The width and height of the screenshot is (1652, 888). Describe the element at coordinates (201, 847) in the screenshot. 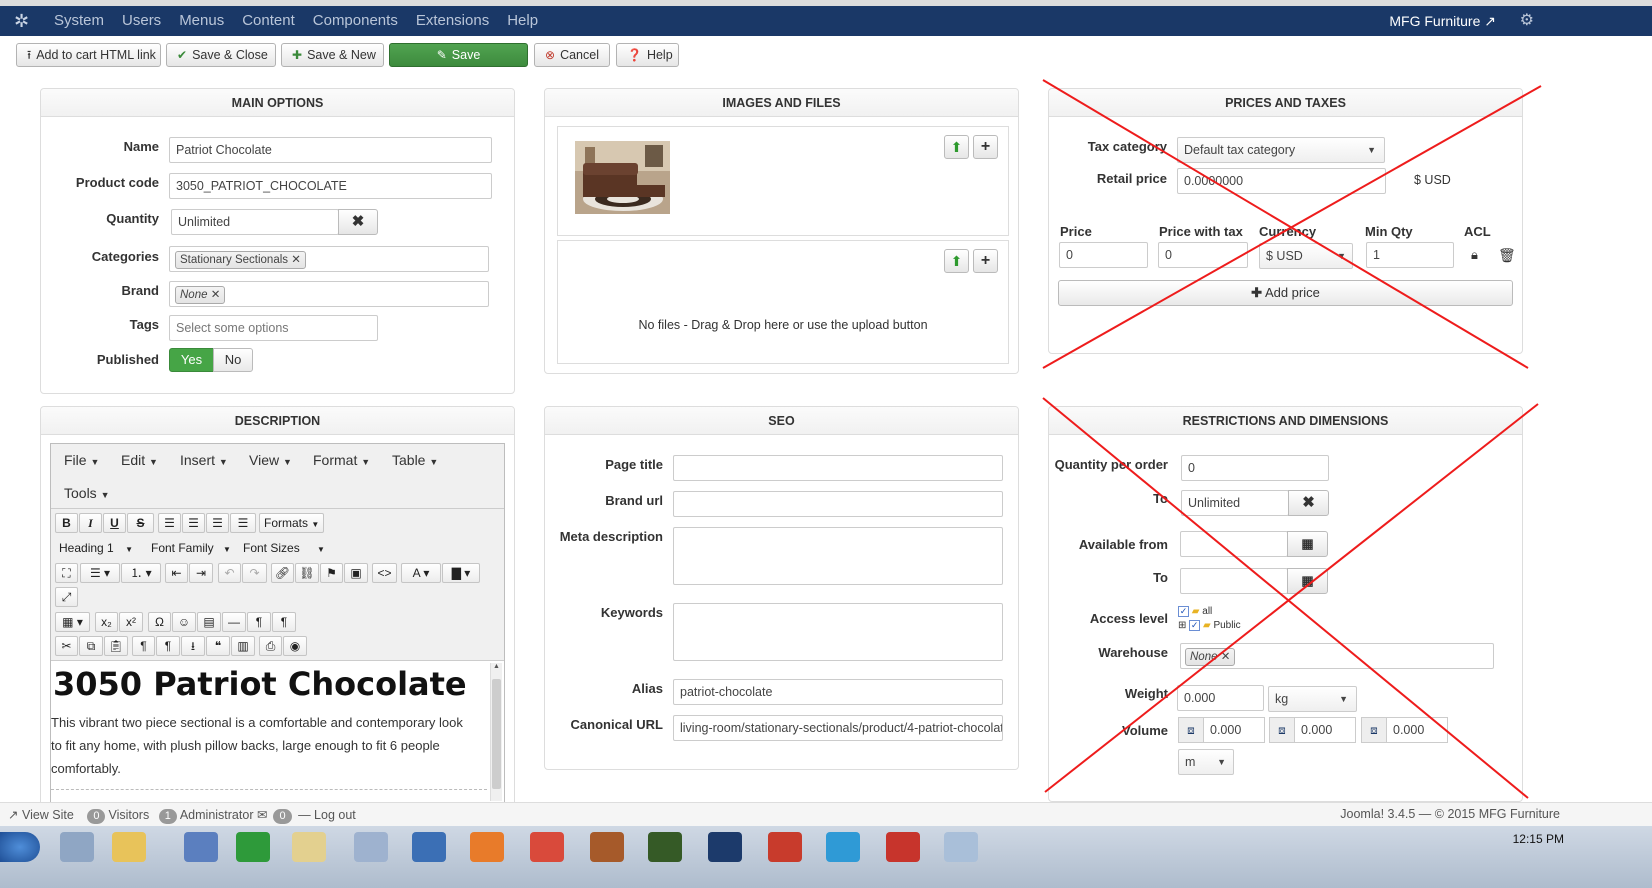

I see `app-taskbar-icon` at that location.